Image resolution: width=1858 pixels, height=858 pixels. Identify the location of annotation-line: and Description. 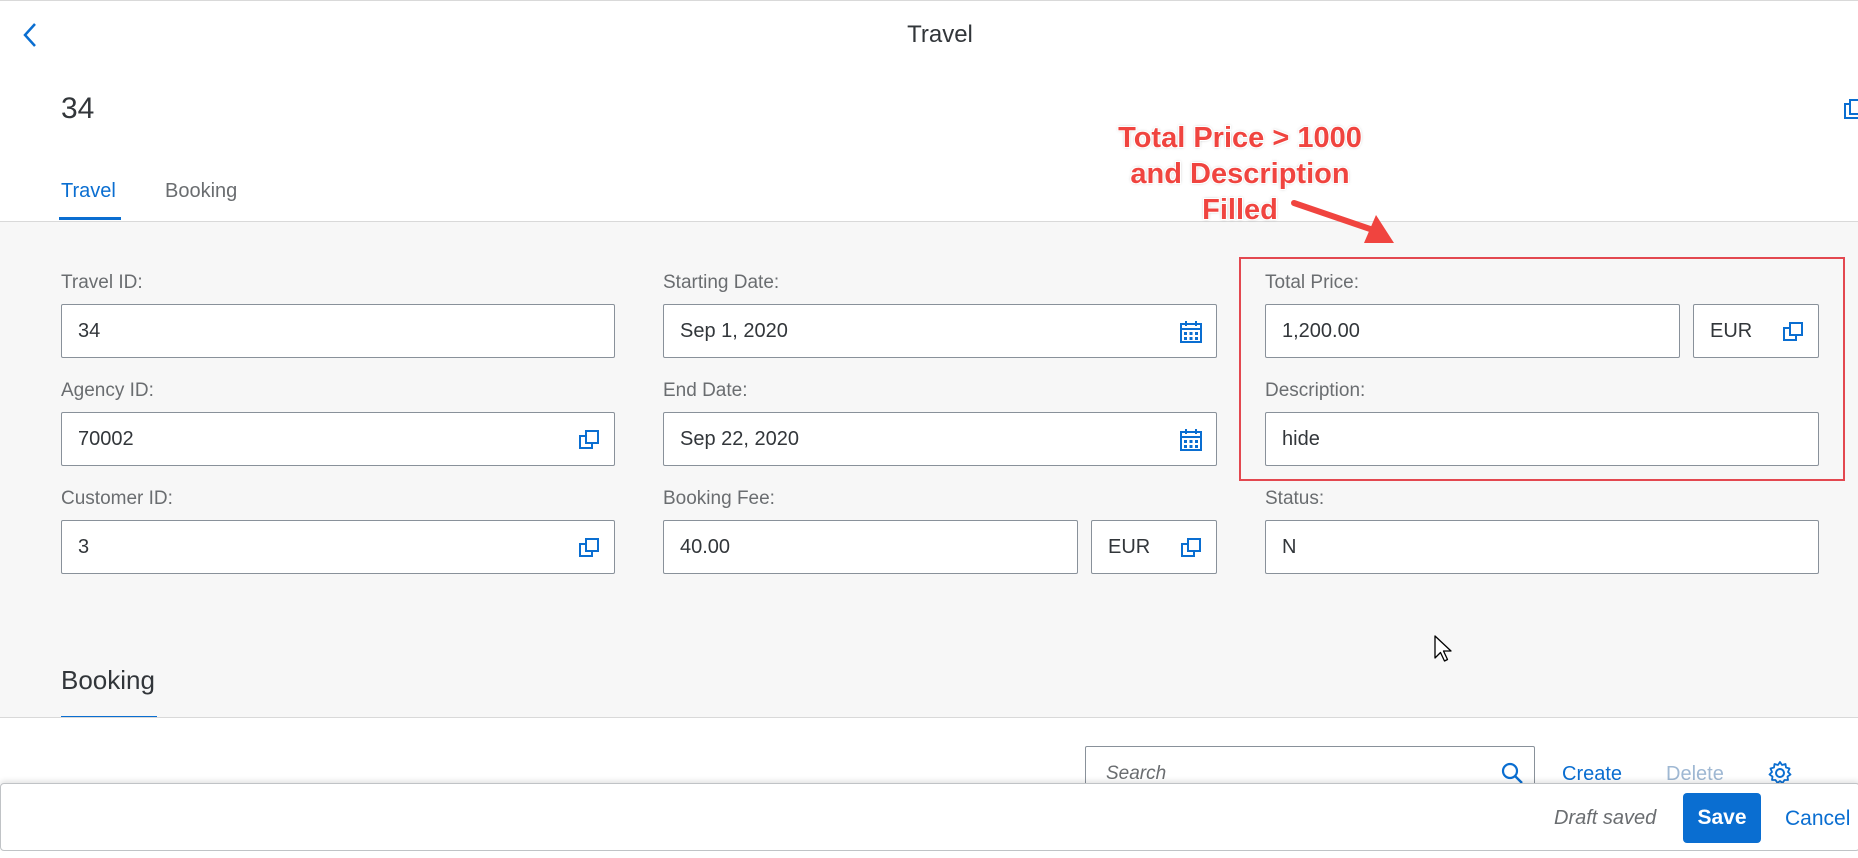
(1240, 174).